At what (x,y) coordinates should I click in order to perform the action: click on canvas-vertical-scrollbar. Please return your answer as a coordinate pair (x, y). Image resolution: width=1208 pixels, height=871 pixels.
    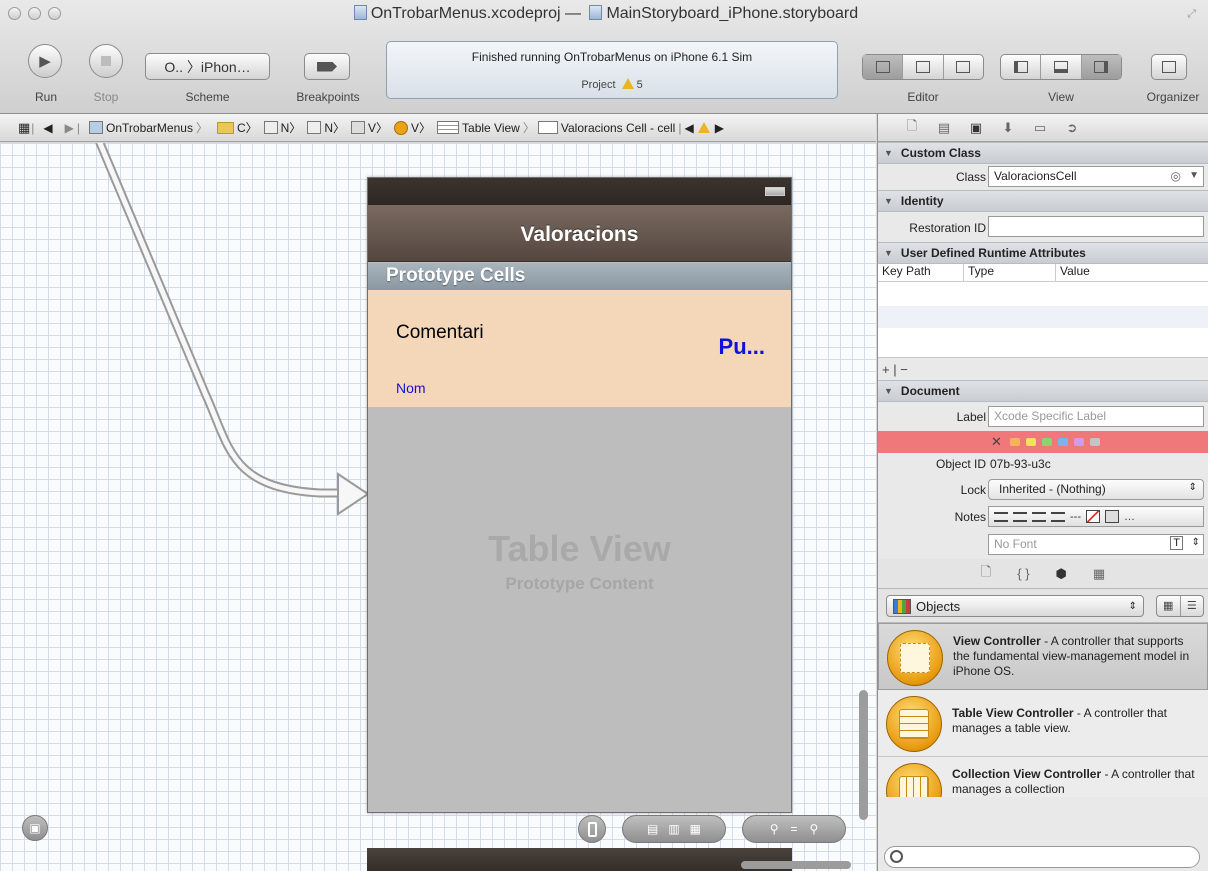
    Looking at the image, I should click on (863, 755).